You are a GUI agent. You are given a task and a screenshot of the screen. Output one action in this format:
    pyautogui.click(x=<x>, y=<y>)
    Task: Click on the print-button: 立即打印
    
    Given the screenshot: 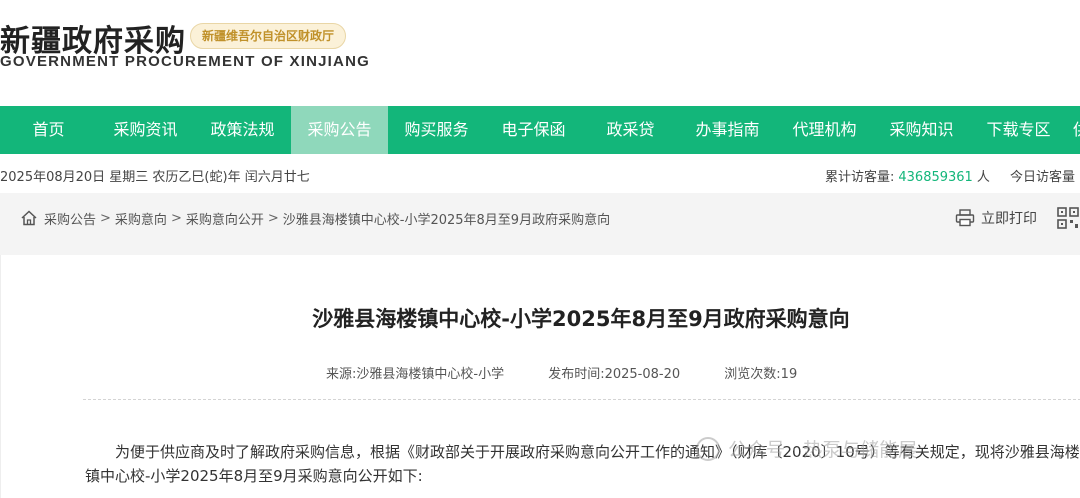 What is the action you would take?
    pyautogui.click(x=996, y=218)
    